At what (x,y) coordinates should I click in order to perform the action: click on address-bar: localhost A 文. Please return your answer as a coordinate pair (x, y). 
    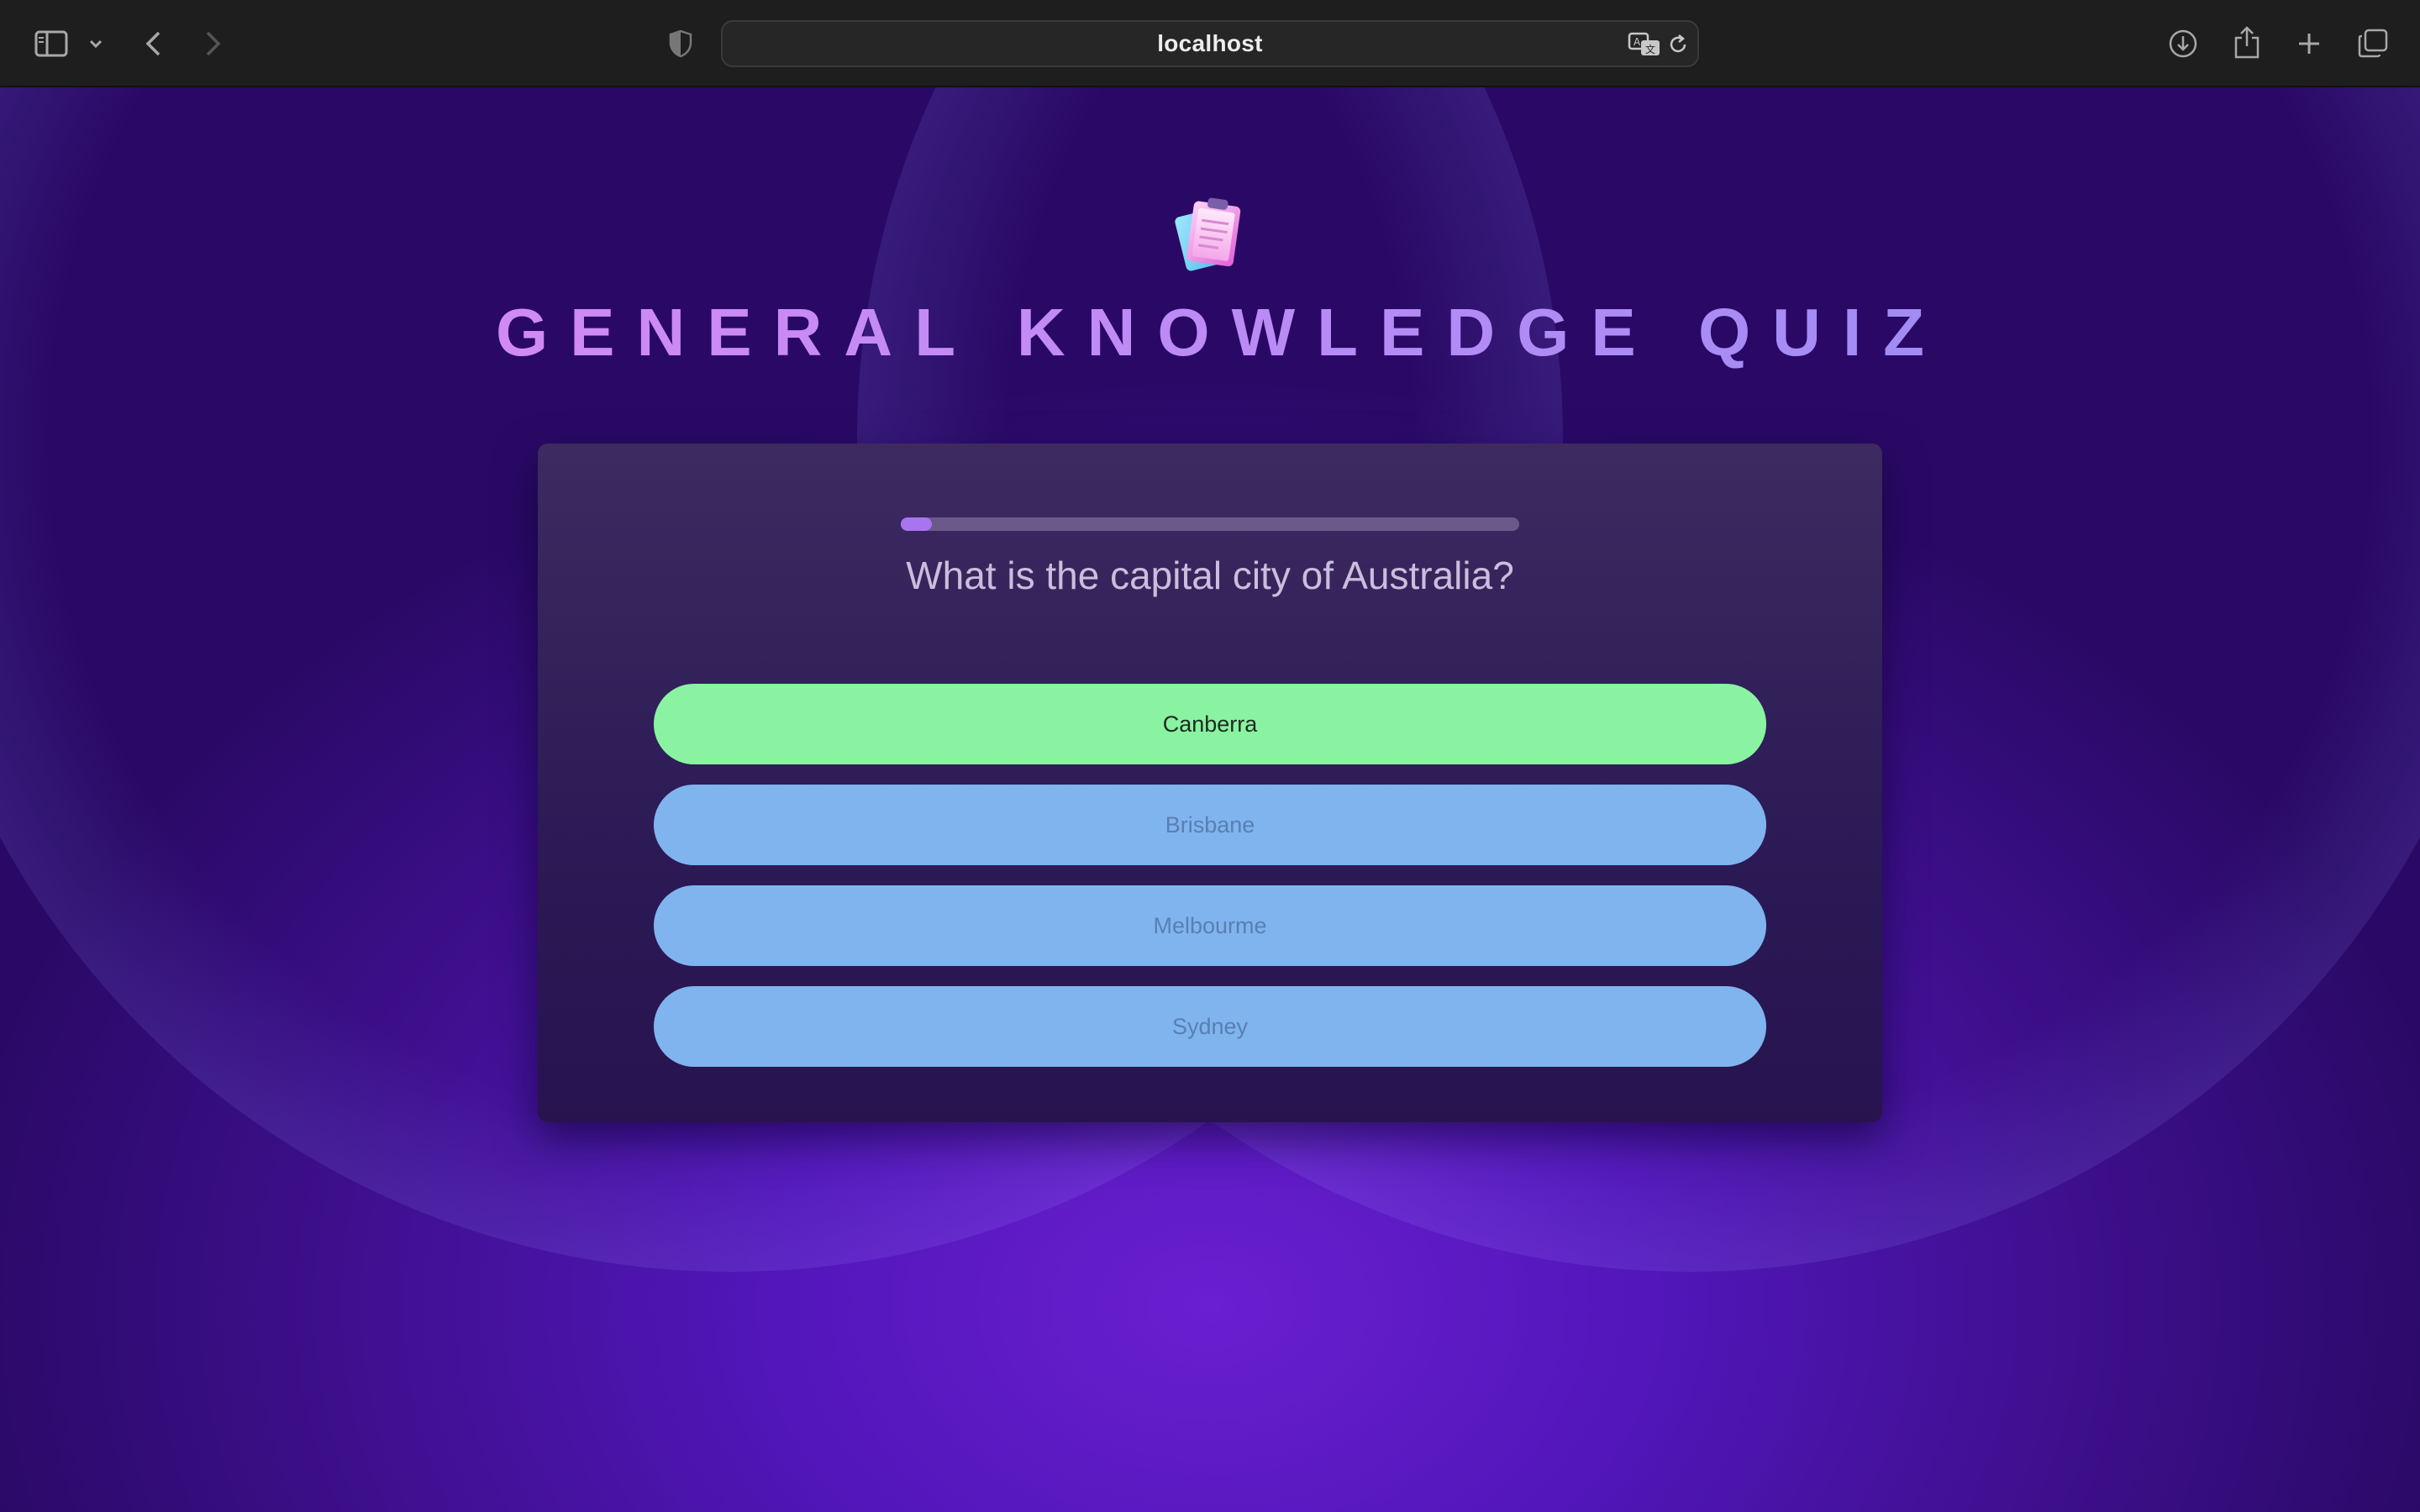
    Looking at the image, I should click on (1210, 43).